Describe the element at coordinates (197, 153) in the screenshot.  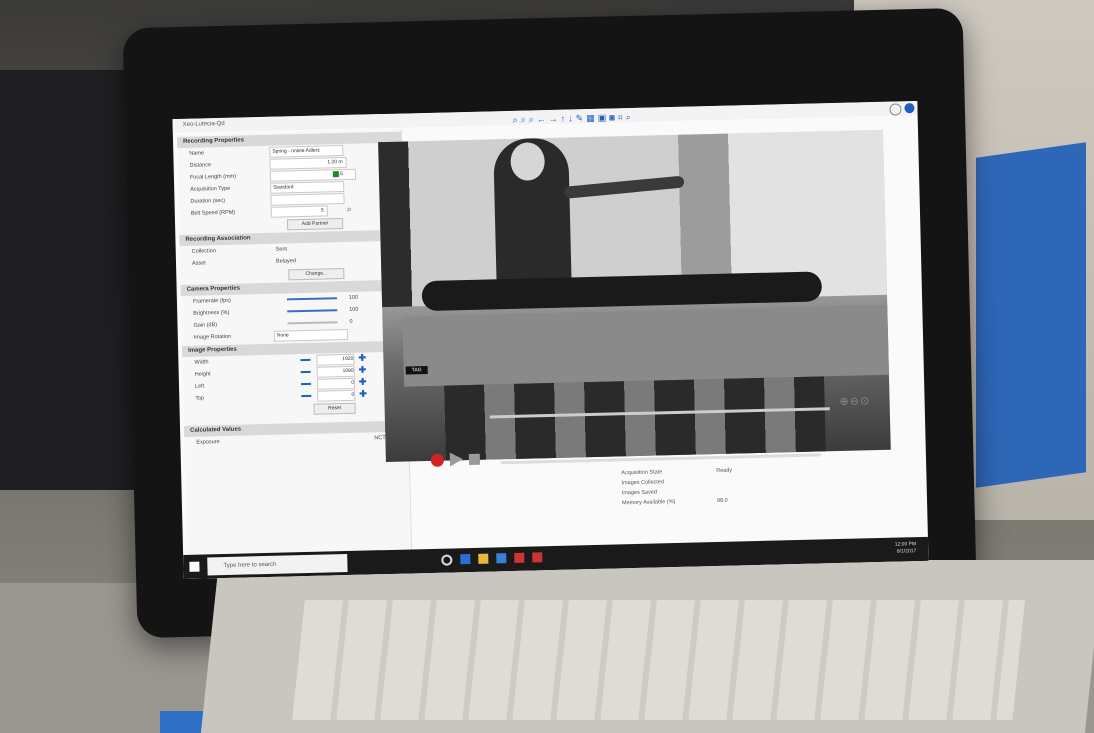
I see `prop-label: Name` at that location.